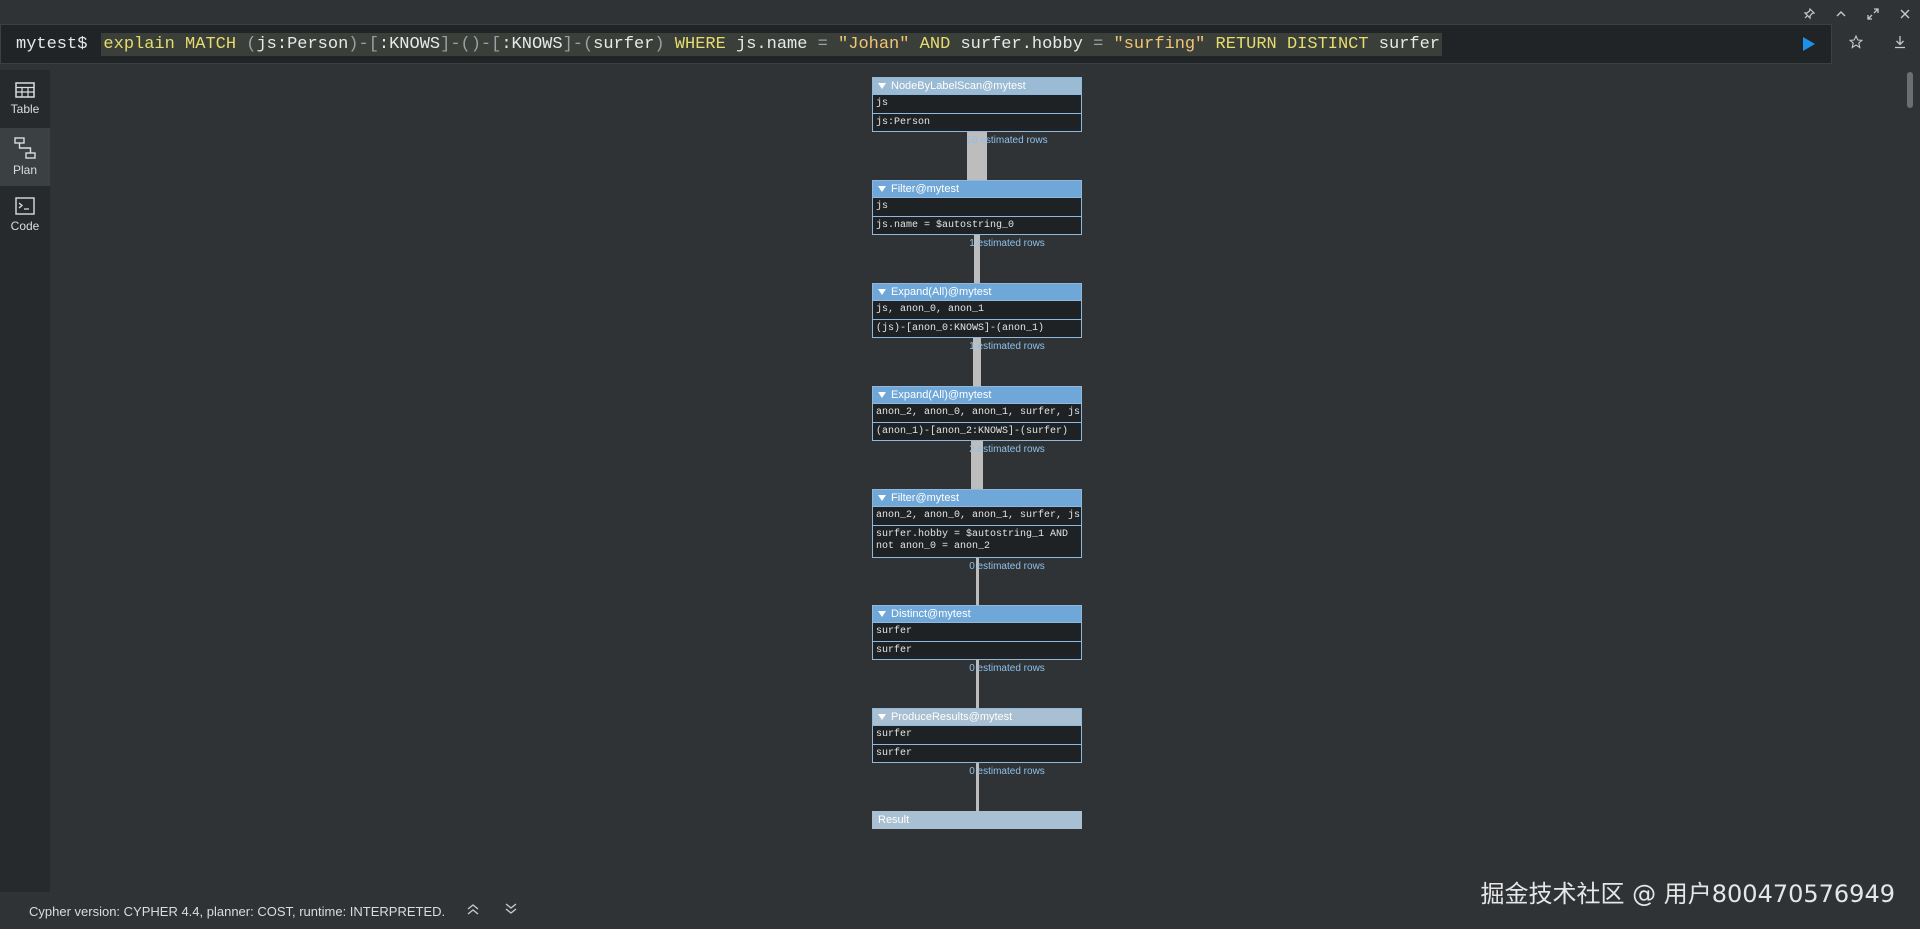  Describe the element at coordinates (139, 44) in the screenshot. I see `query-token: explain` at that location.